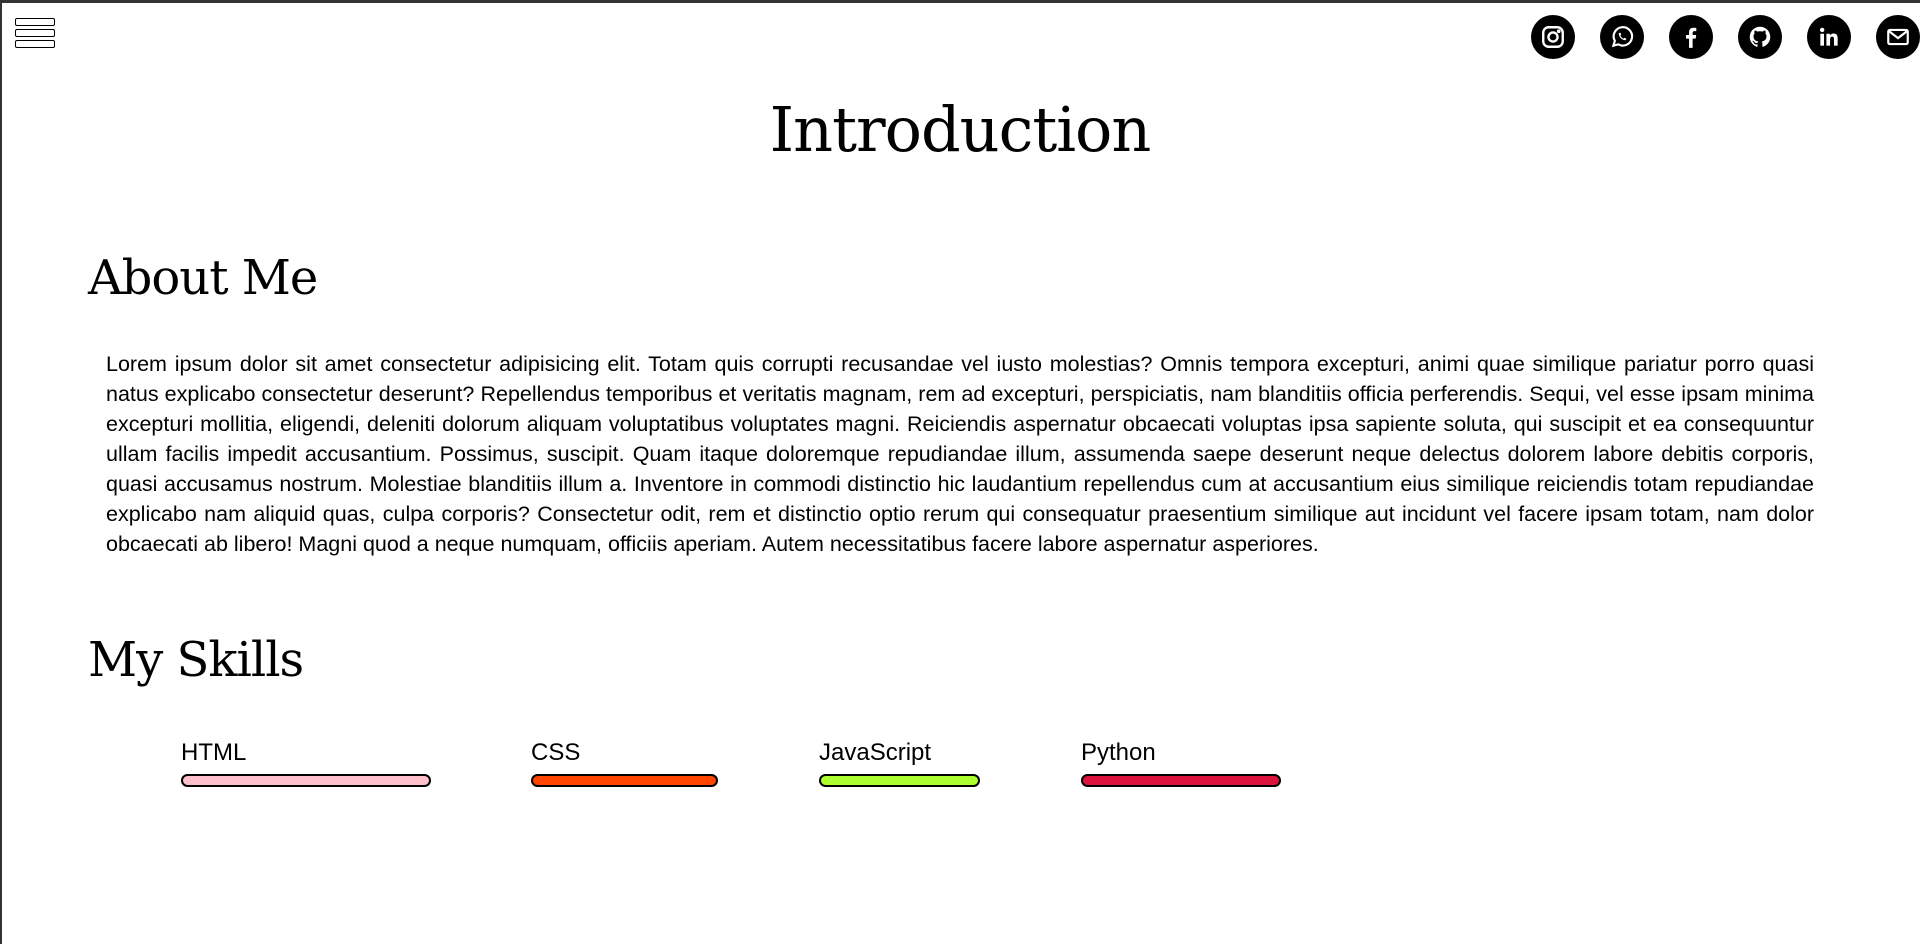  I want to click on skill-label: CSS, so click(556, 752).